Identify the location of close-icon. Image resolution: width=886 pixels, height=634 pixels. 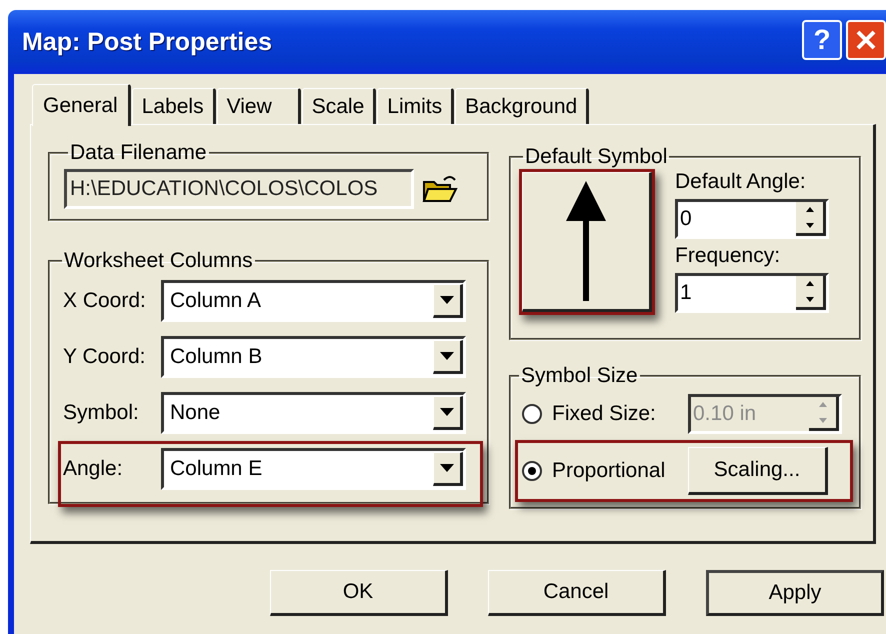
(866, 40).